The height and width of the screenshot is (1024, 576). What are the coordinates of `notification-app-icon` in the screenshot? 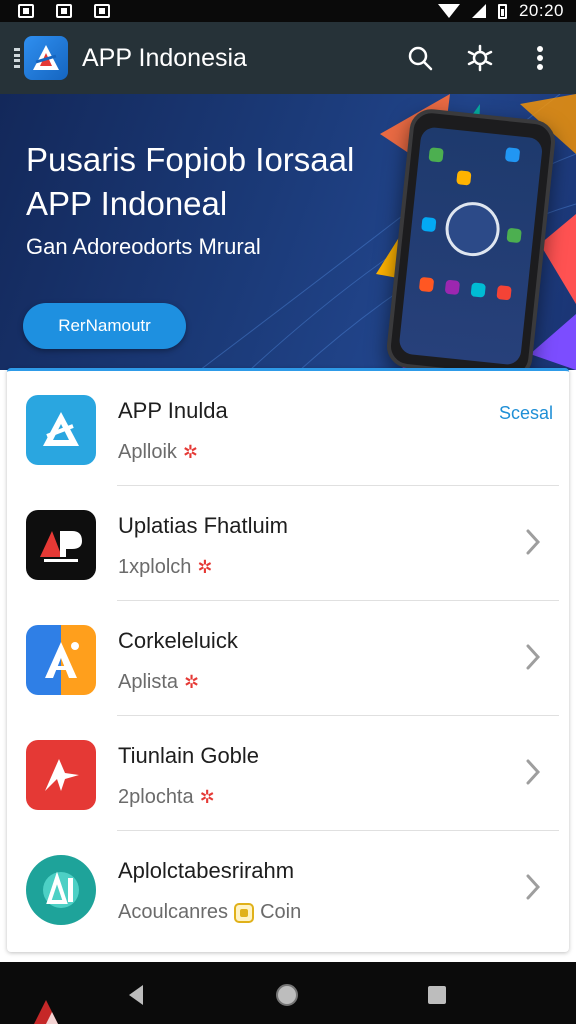 It's located at (64, 11).